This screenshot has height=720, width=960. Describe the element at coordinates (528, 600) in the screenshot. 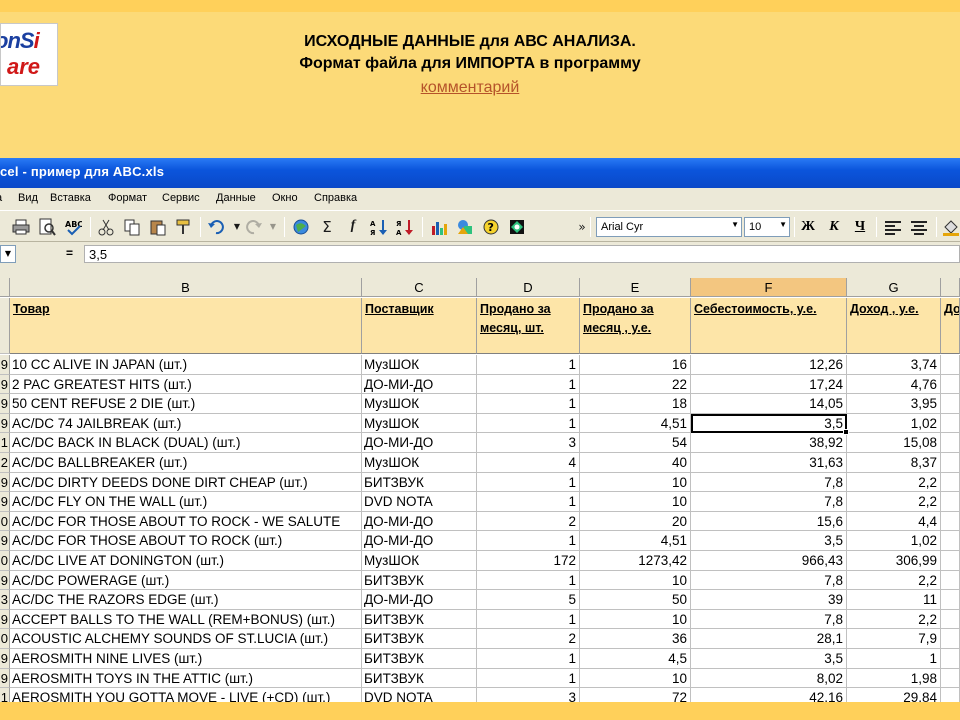

I see `cell-qty: 5` at that location.